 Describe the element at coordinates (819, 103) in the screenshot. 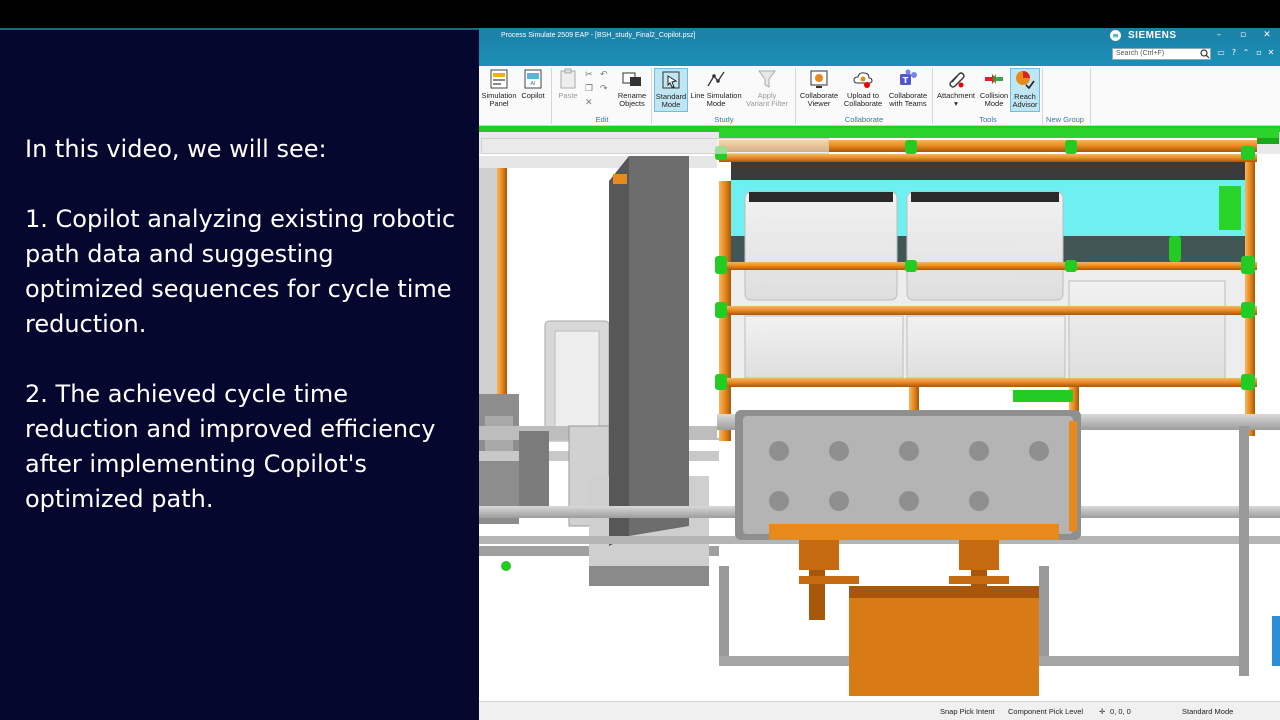

I see `collaborate-viewer-label-2: Viewer` at that location.